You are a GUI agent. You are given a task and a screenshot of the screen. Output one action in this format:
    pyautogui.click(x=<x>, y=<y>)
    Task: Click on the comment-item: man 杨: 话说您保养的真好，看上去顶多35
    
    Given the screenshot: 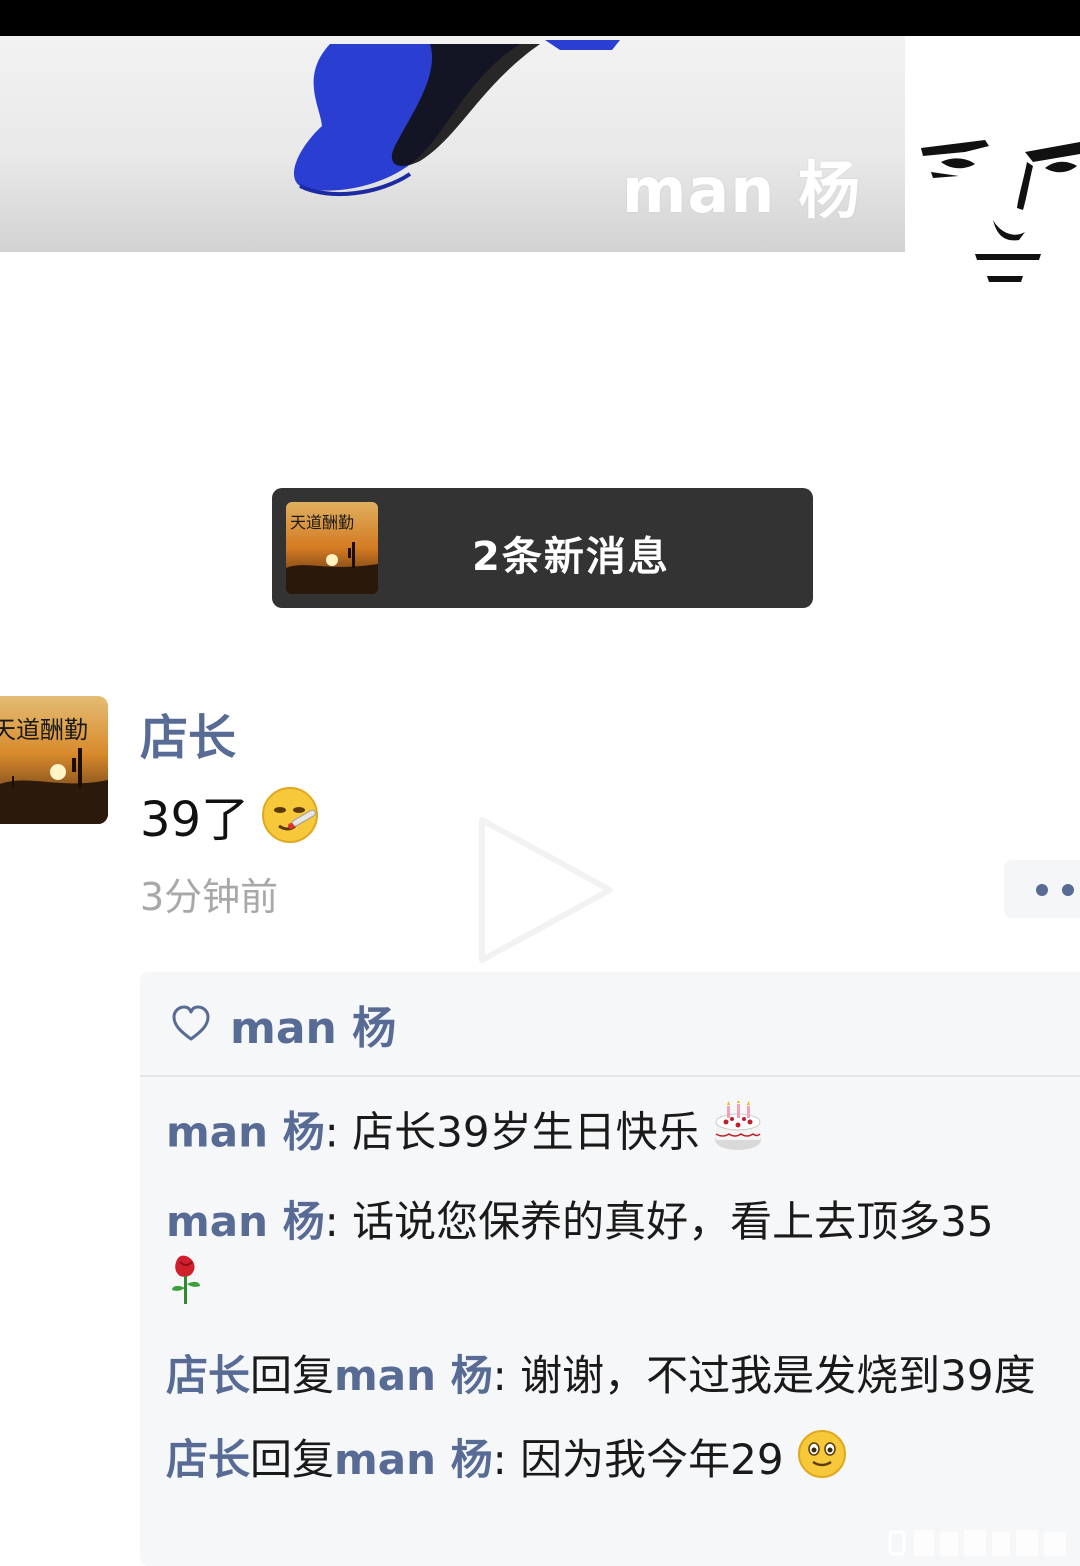 What is the action you would take?
    pyautogui.click(x=616, y=1257)
    